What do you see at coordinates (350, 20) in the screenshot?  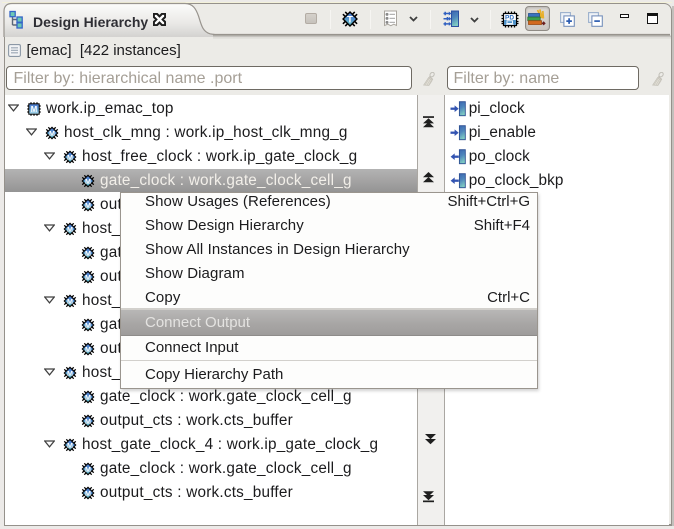 I see `svg-text: T` at bounding box center [350, 20].